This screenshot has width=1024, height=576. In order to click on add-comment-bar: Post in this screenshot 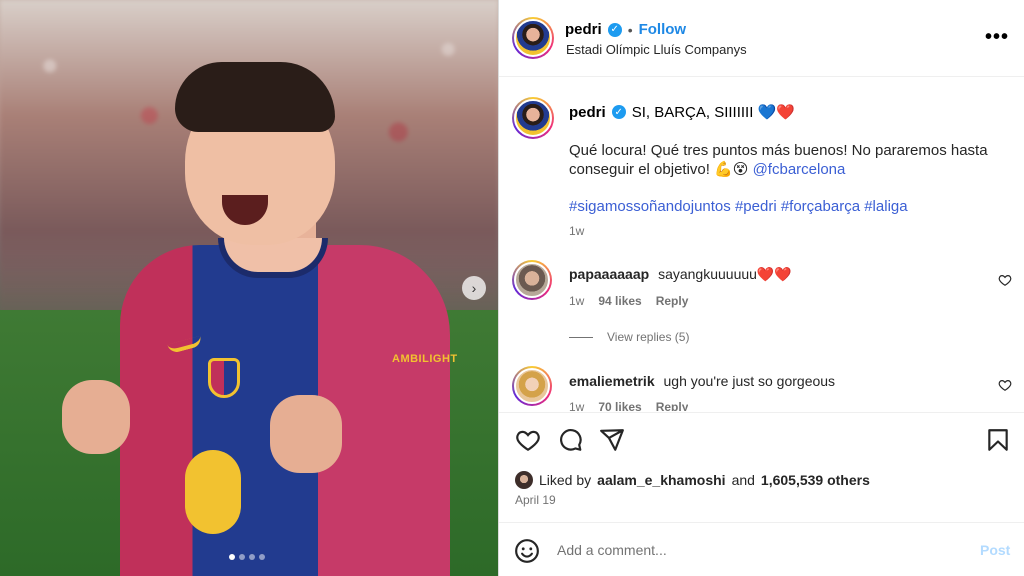, I will do `click(761, 549)`.